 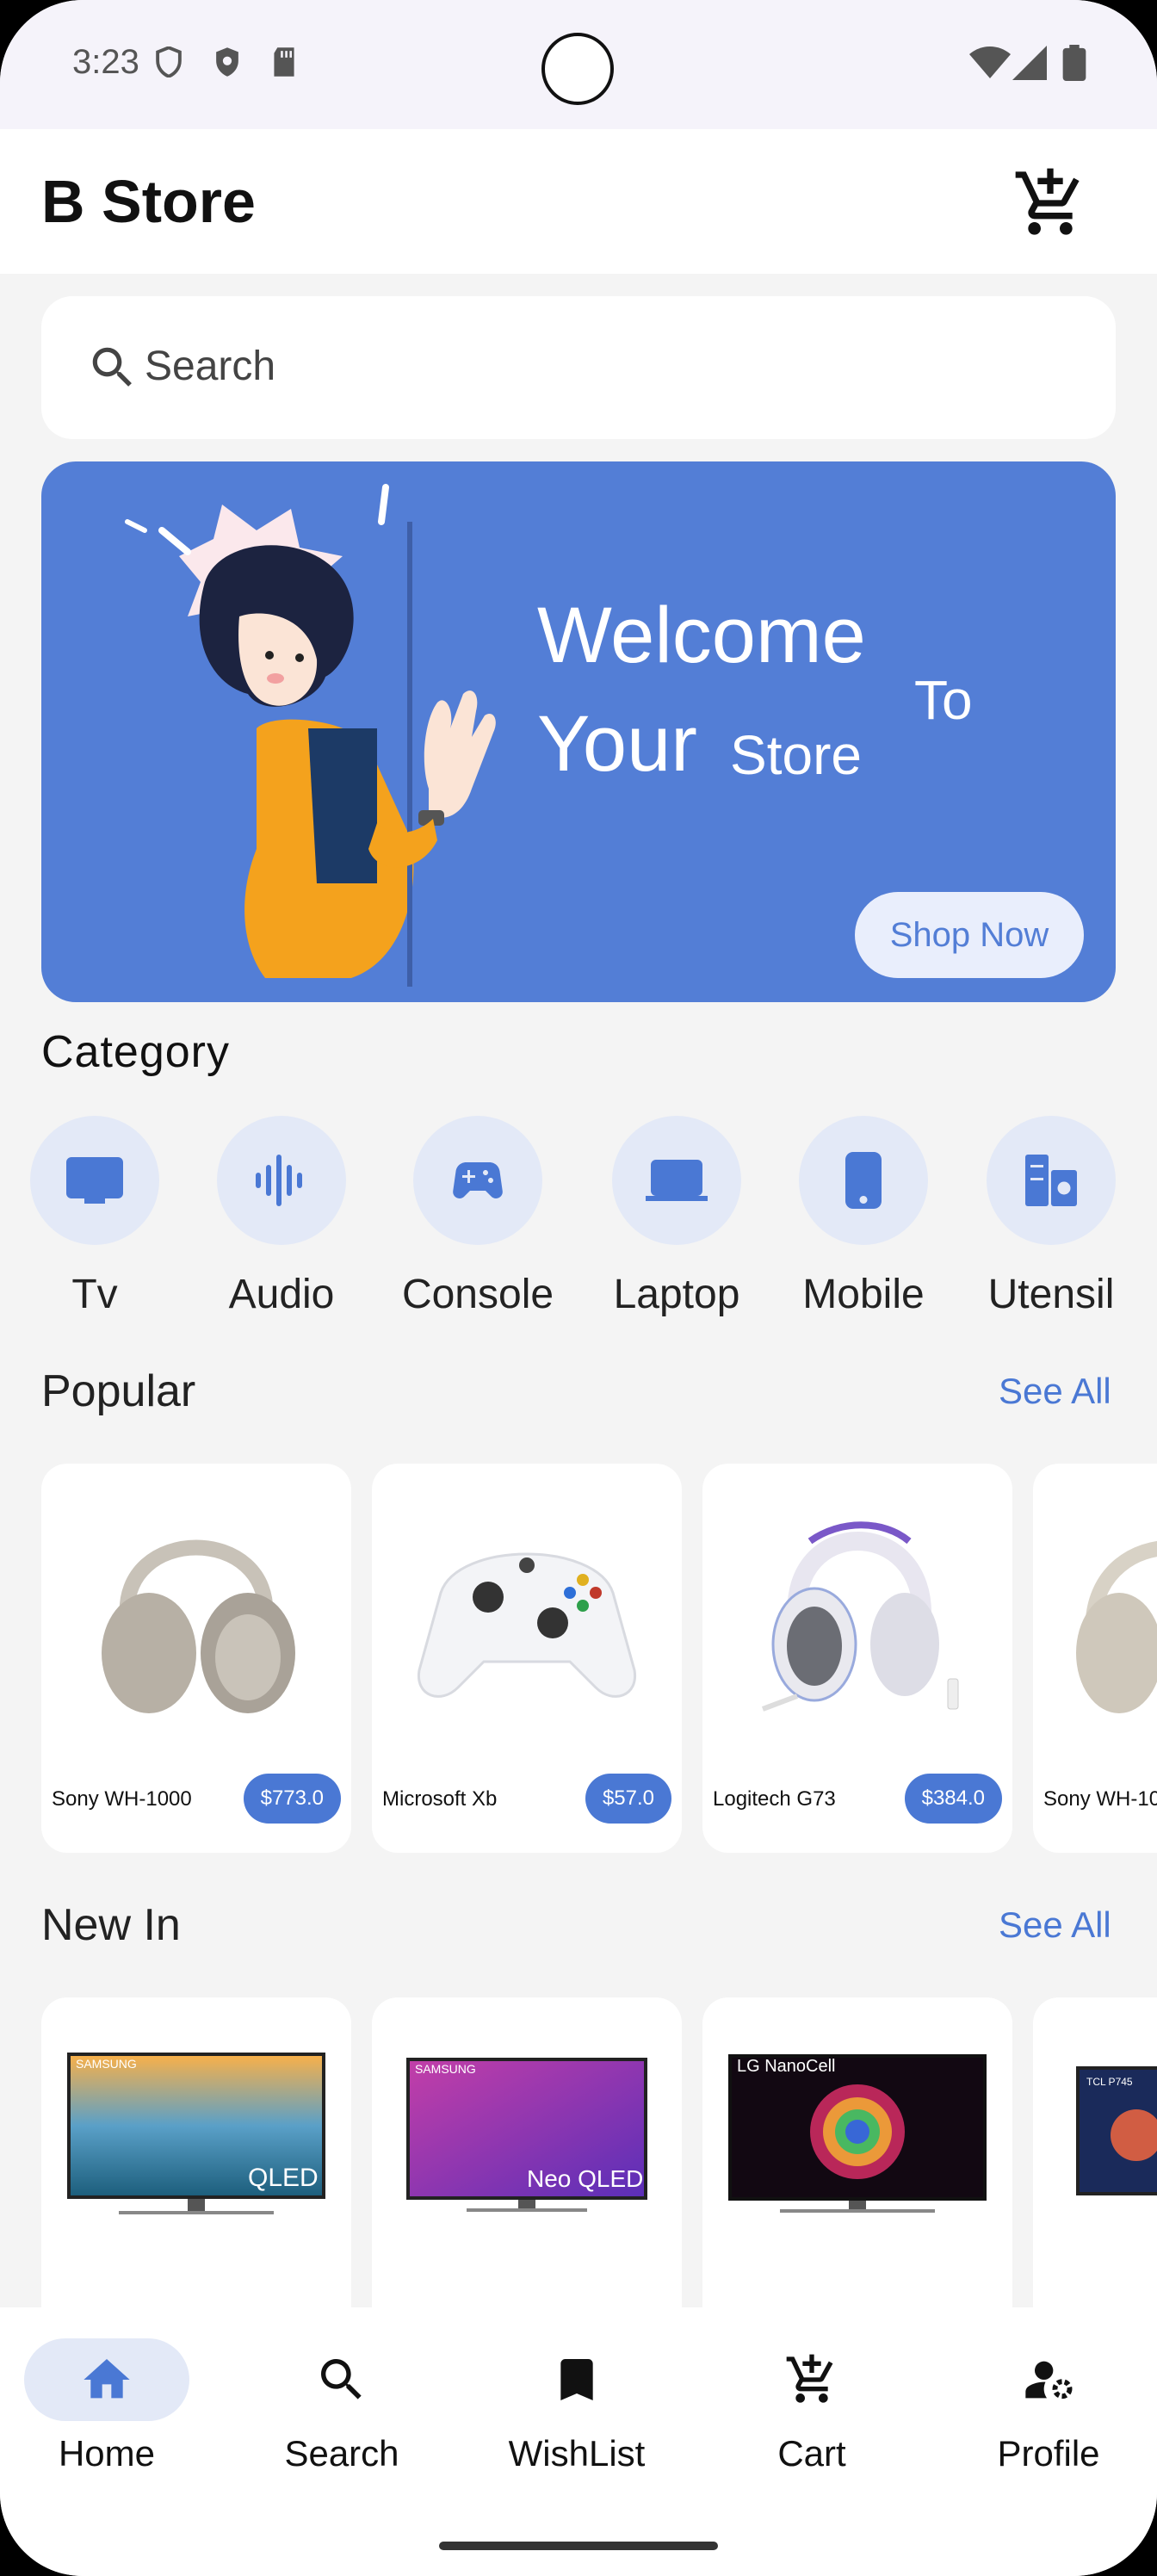 I want to click on nav-profile-indicator, so click(x=1048, y=2380).